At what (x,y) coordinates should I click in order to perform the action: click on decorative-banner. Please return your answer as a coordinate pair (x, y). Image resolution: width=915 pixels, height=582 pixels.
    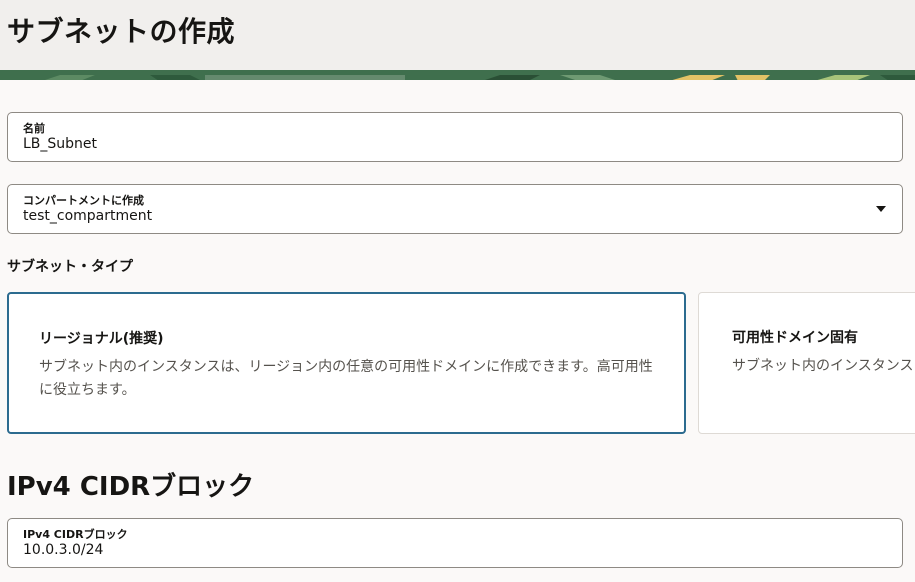
    Looking at the image, I should click on (457, 75).